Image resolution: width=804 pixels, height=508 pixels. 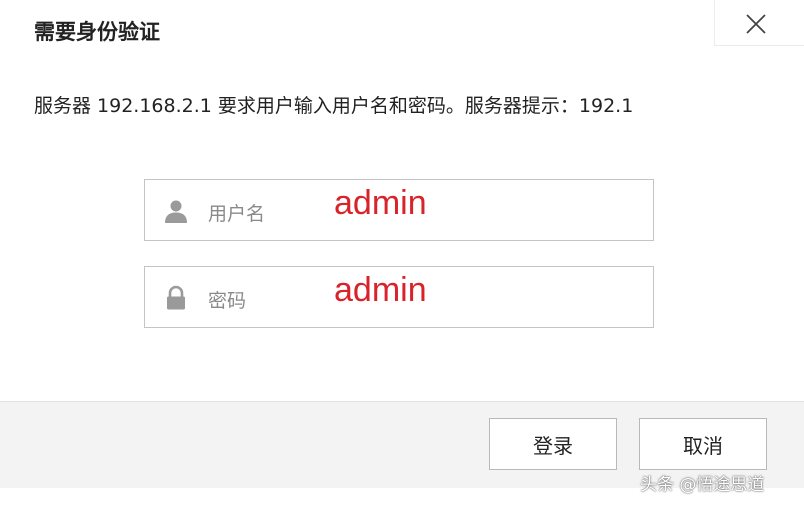 I want to click on cancel-button: 取消, so click(x=703, y=444).